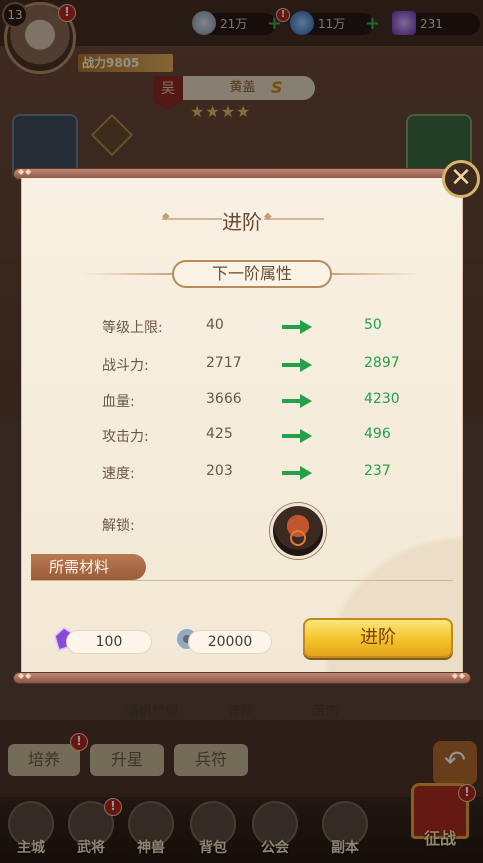 Image resolution: width=483 pixels, height=863 pixels. I want to click on material-silver-count: 20000, so click(230, 642).